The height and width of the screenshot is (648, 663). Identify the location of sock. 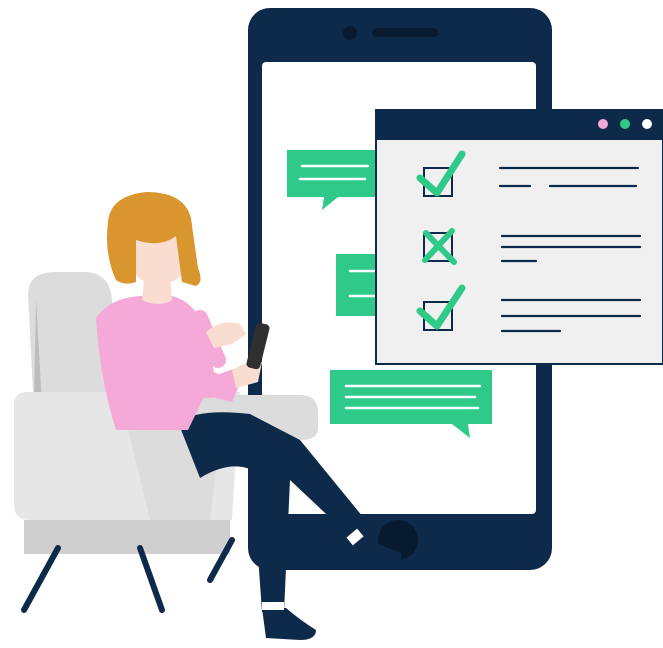
(273, 606).